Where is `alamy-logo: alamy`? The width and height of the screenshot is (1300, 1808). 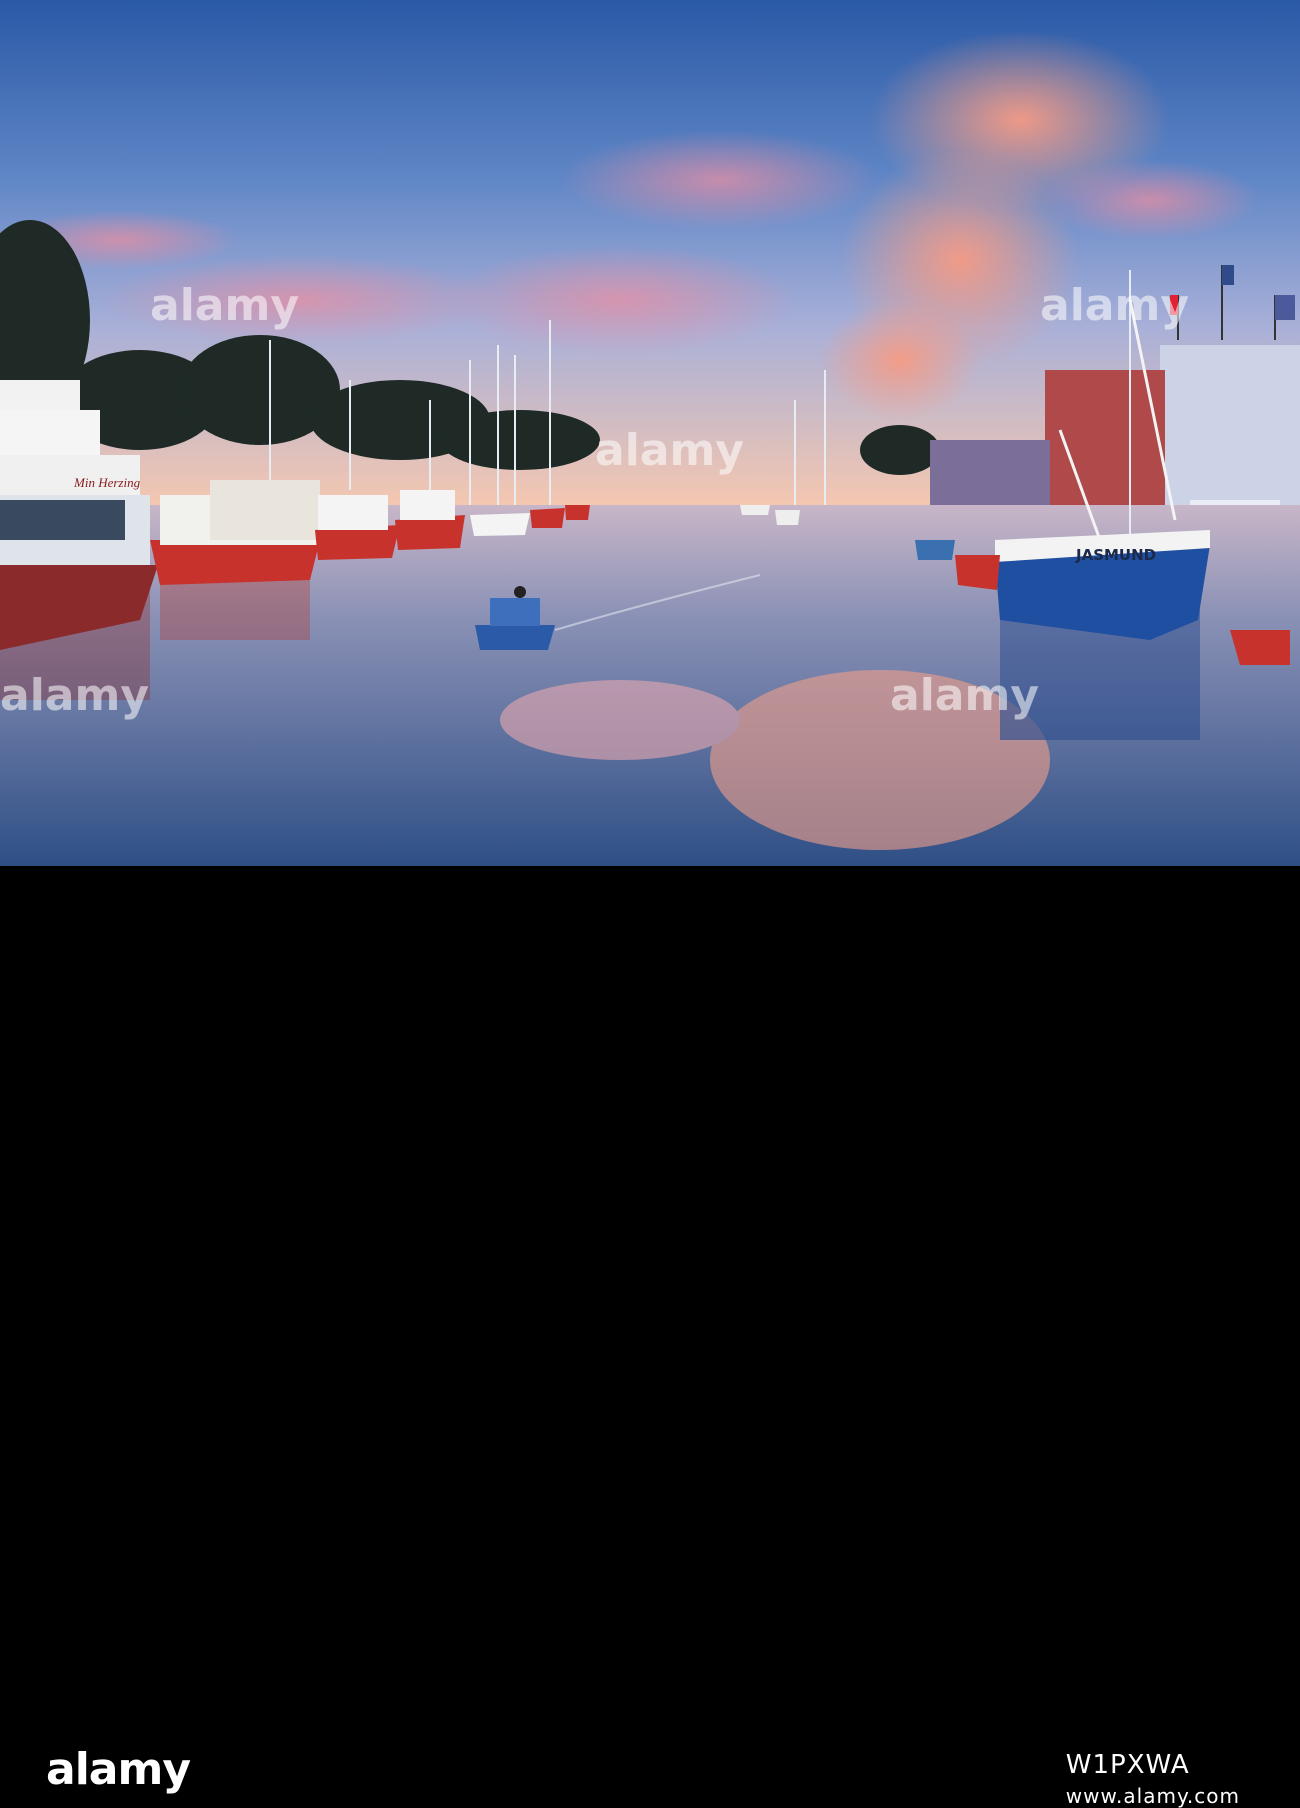 alamy-logo: alamy is located at coordinates (118, 1769).